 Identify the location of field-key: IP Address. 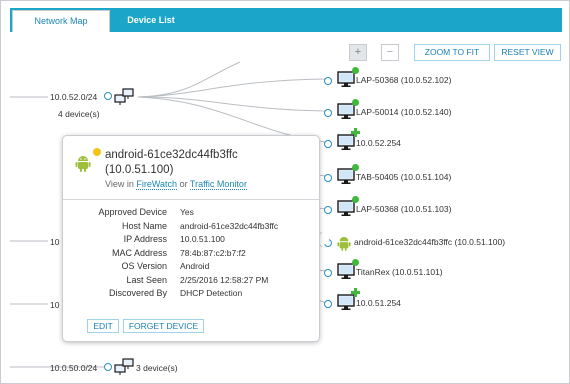
(145, 239).